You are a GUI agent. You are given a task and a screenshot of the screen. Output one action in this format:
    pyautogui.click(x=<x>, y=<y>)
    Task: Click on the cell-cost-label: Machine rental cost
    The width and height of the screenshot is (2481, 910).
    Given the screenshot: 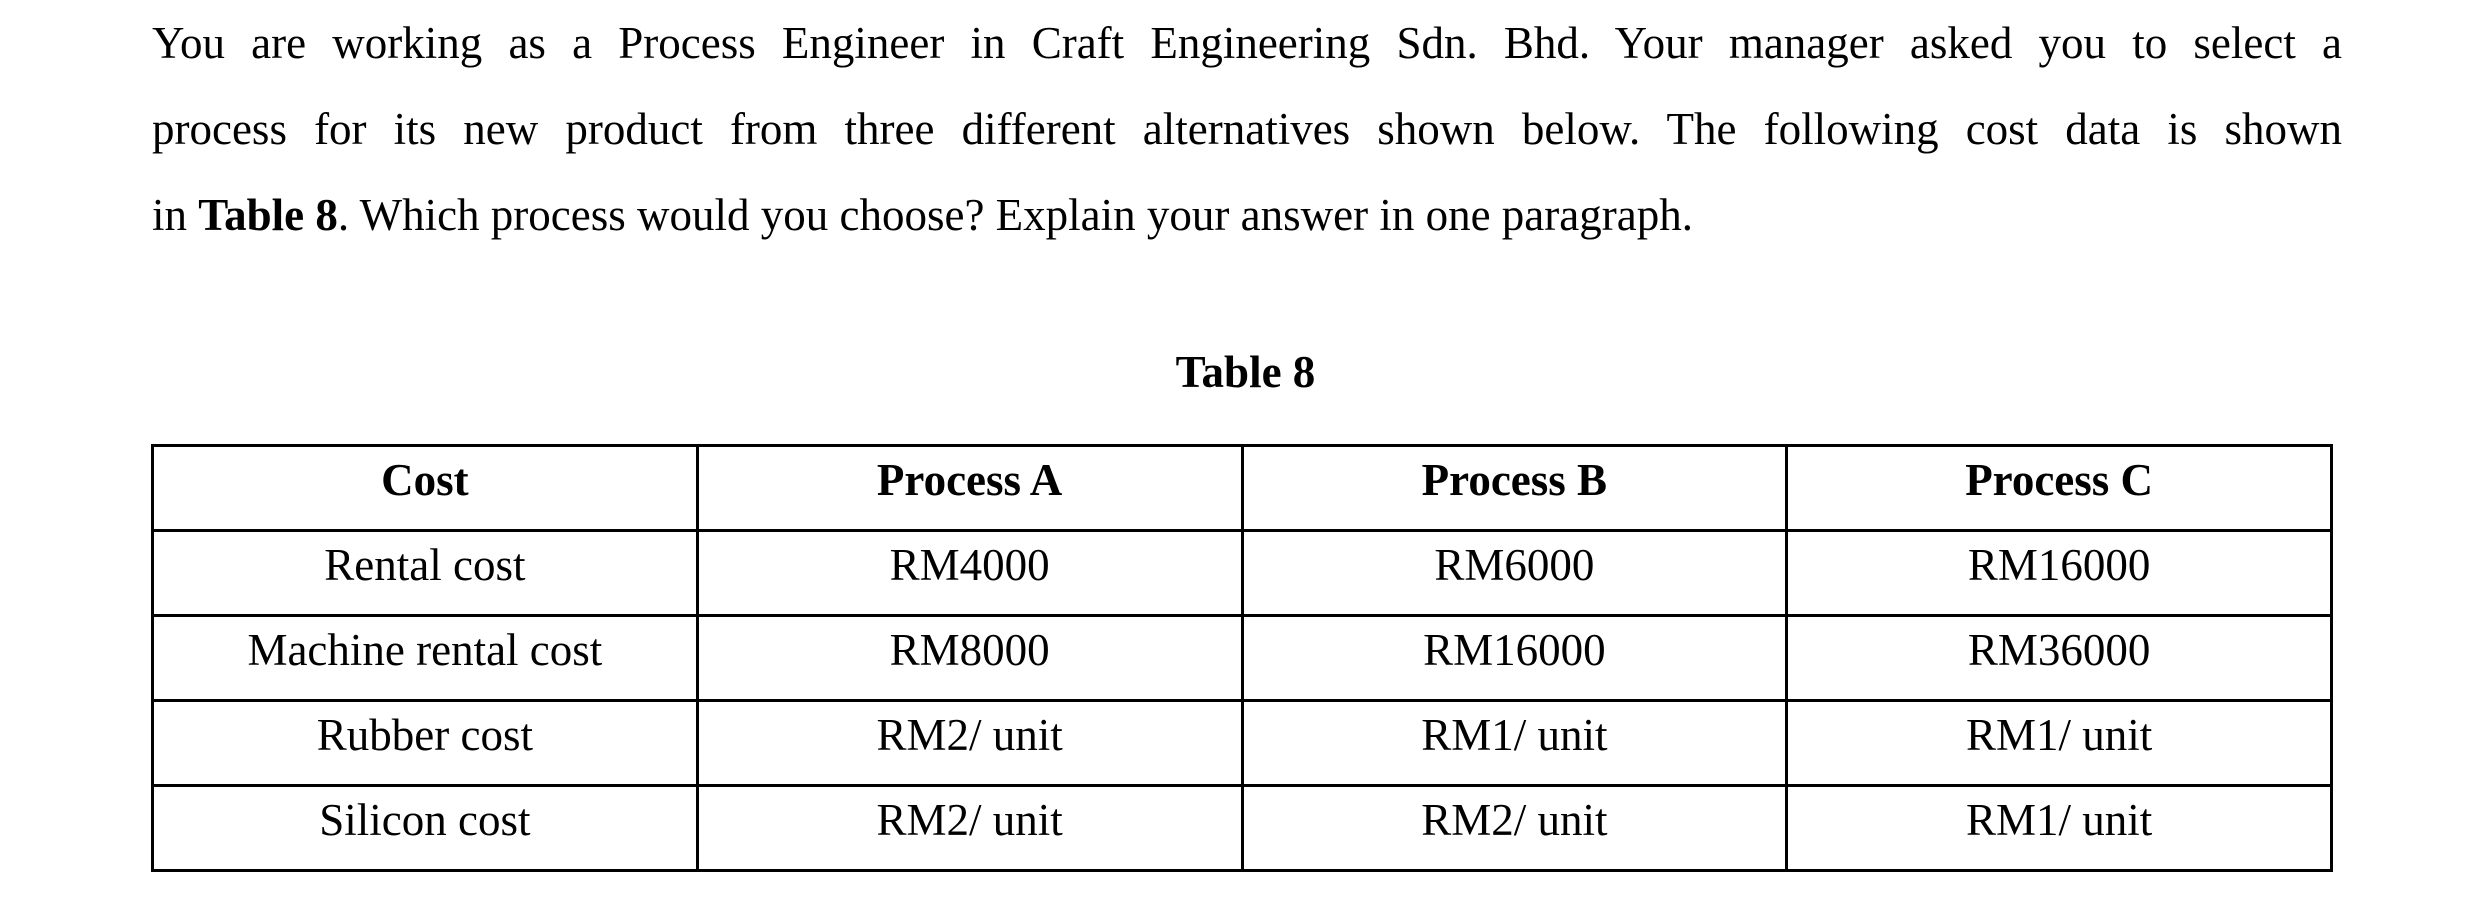 What is the action you would take?
    pyautogui.click(x=425, y=658)
    